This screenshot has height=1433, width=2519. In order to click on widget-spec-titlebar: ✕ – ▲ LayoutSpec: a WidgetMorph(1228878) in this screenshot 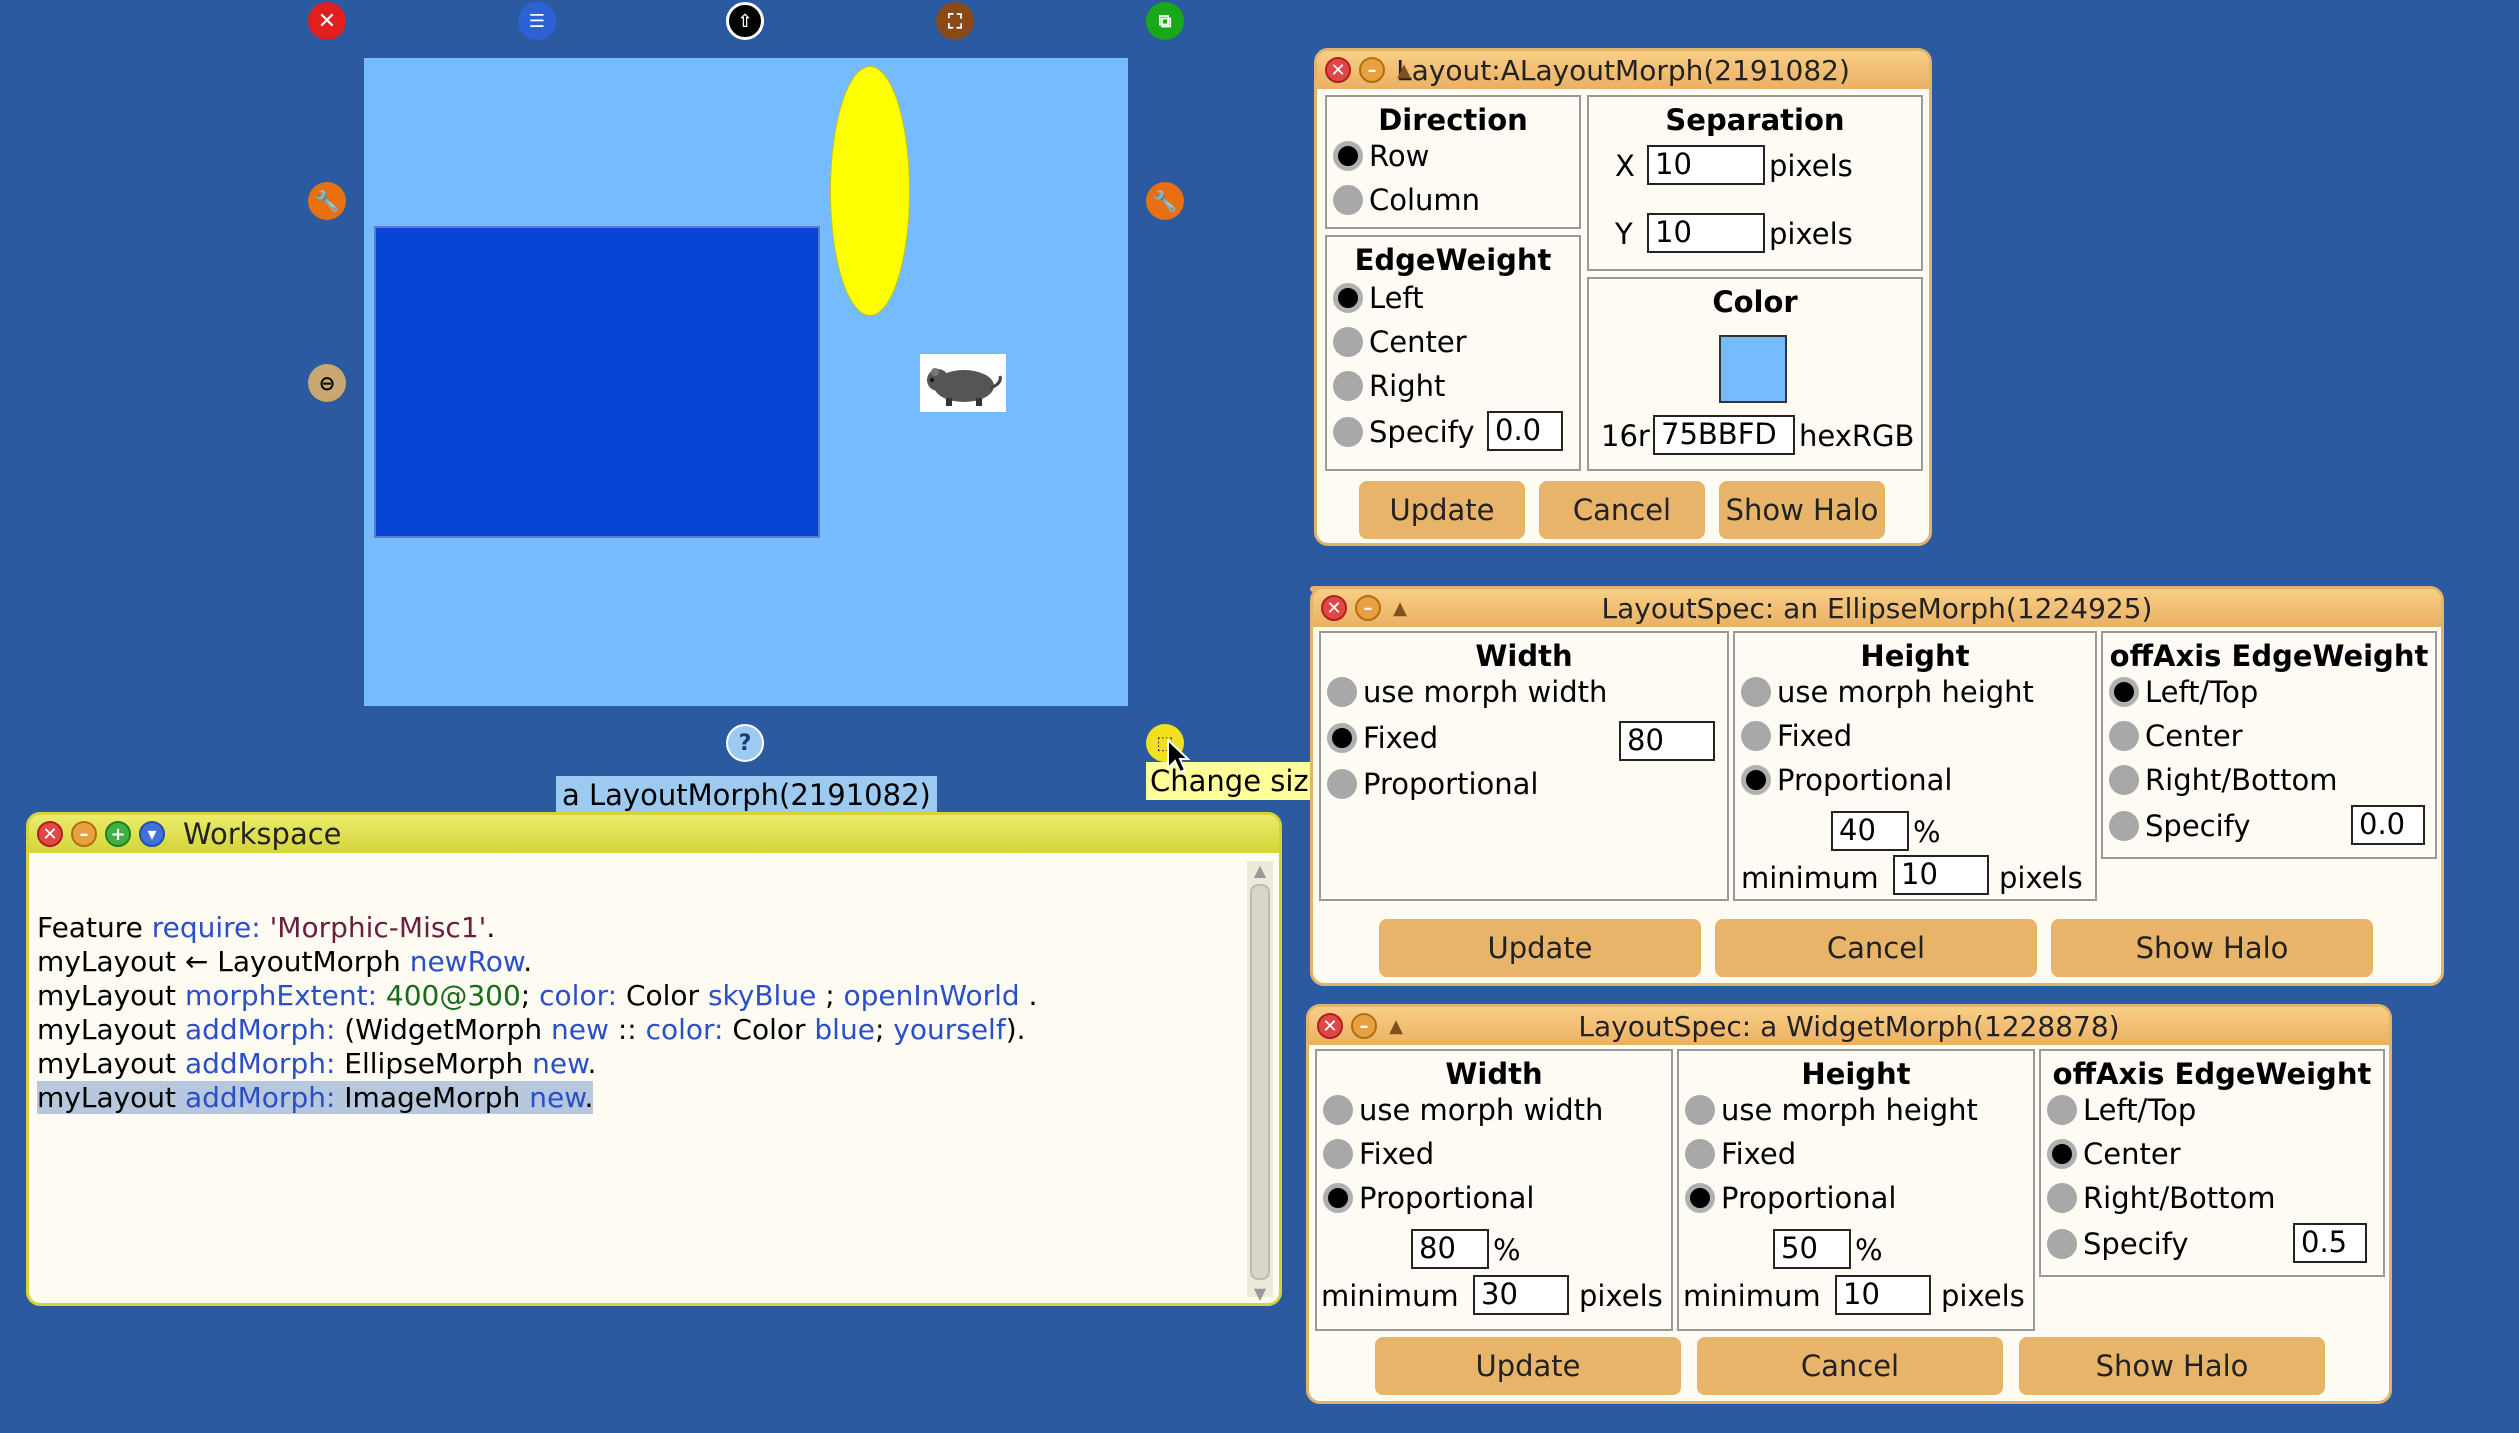, I will do `click(1849, 1026)`.